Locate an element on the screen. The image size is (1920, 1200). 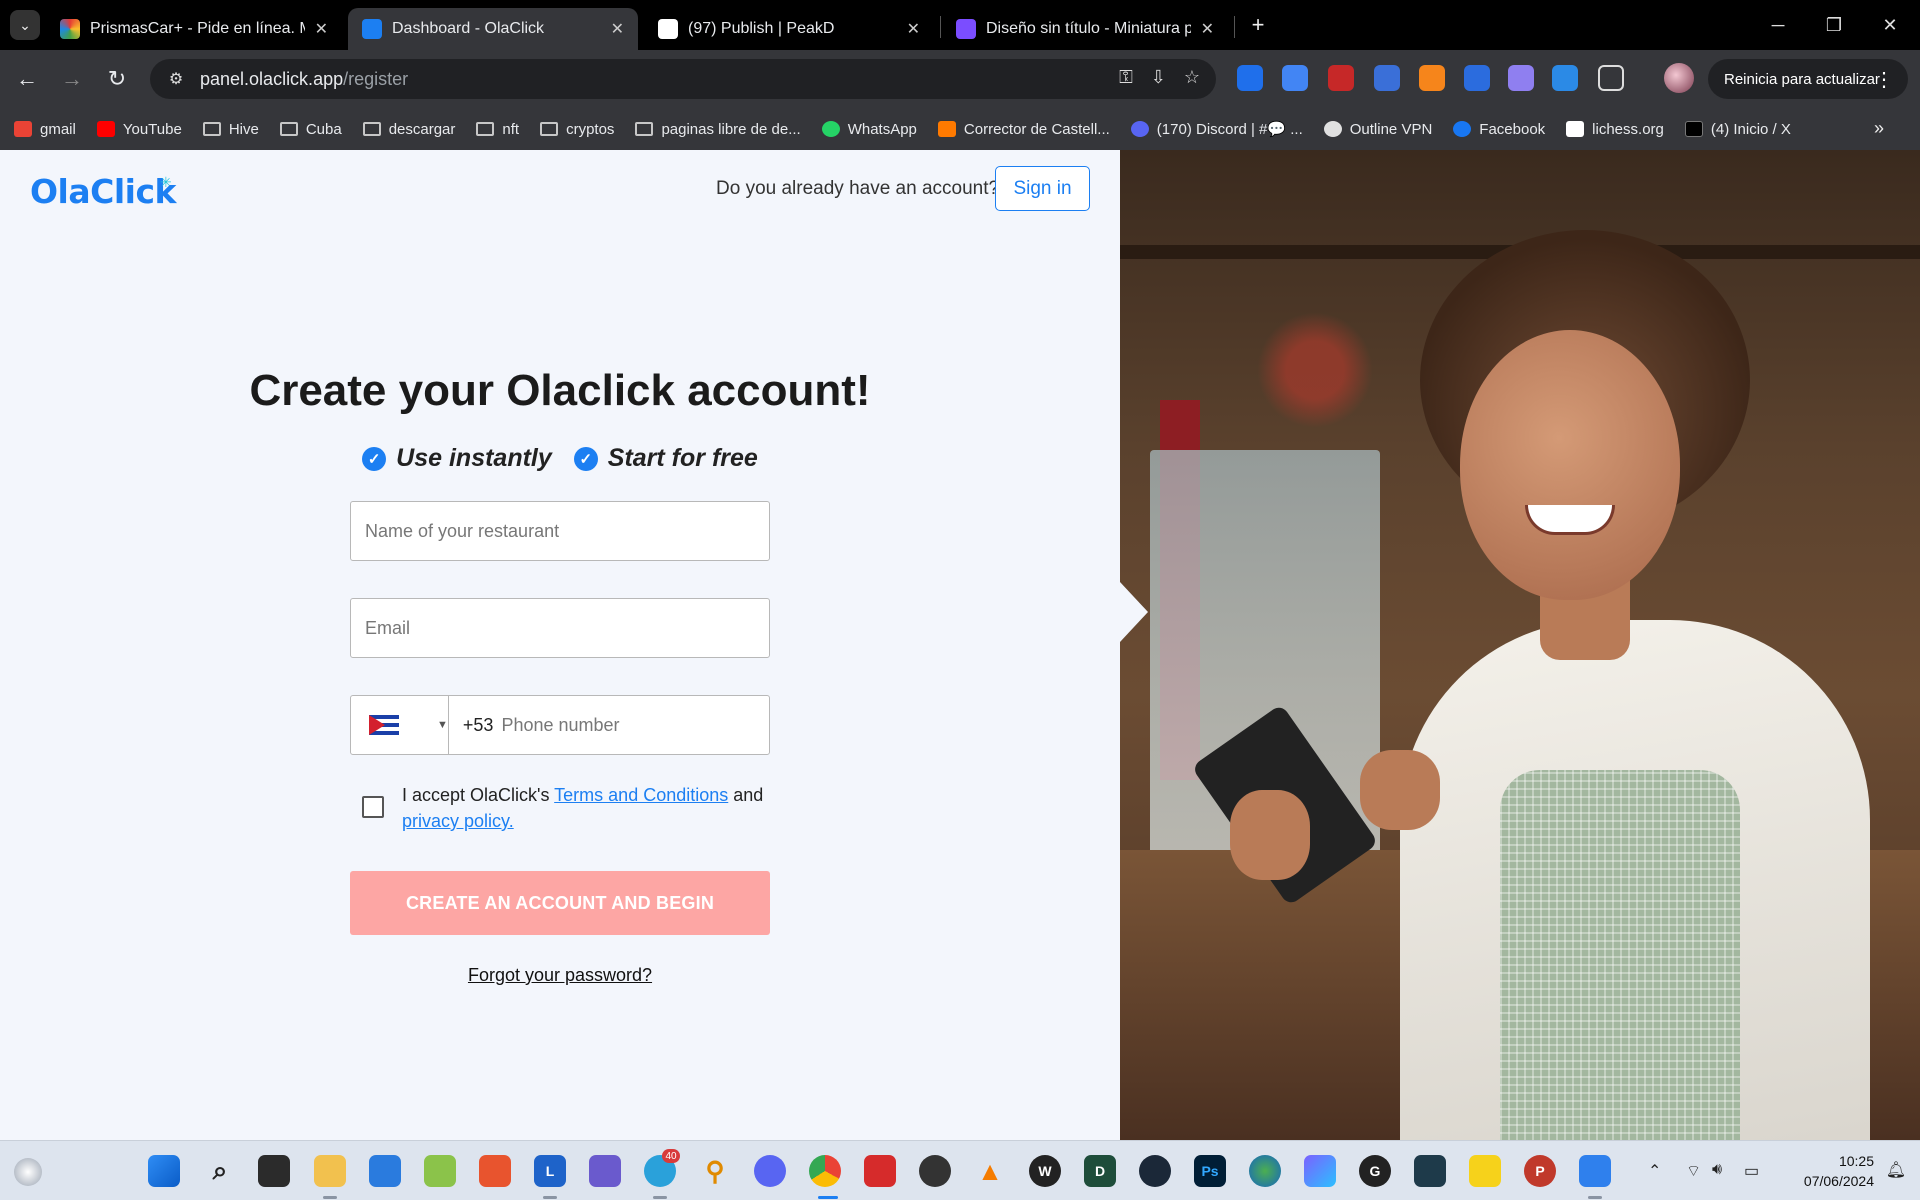
bookmark-folder-descargar: descargar is located at coordinates (408, 129).